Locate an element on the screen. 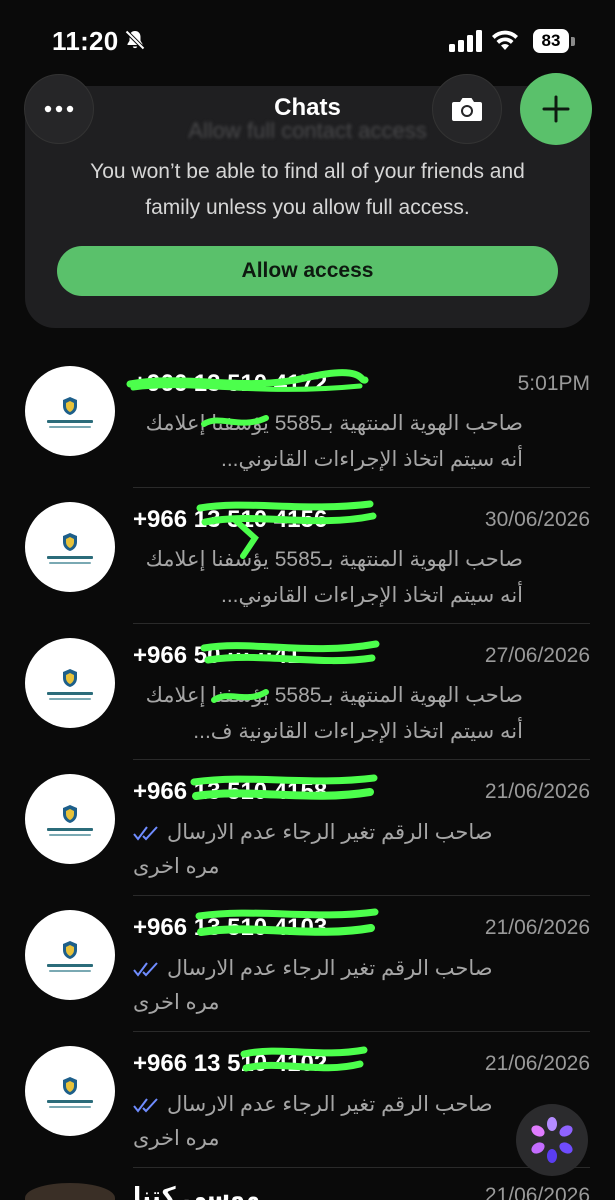 This screenshot has height=1200, width=615. status-bar: 11:20 83 is located at coordinates (307, 40).